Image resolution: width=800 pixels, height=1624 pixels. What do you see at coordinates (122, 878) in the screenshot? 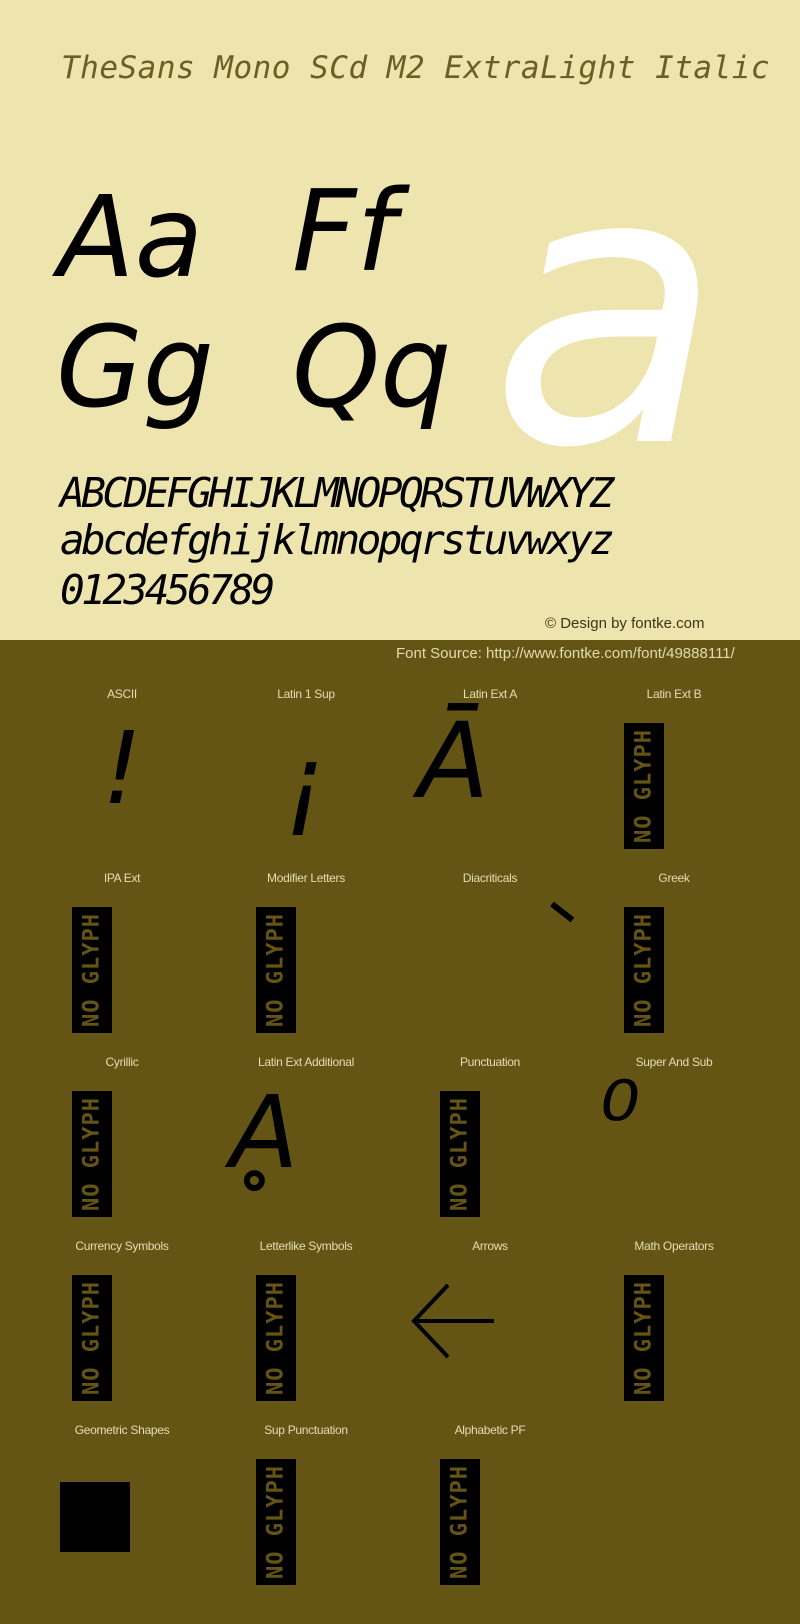
I see `unicode-block-label: IPA Ext` at bounding box center [122, 878].